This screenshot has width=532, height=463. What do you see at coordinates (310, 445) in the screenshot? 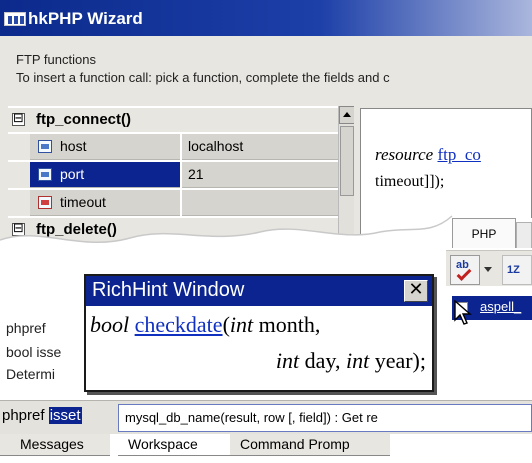
I see `tab-command-prompt: Command Promp` at bounding box center [310, 445].